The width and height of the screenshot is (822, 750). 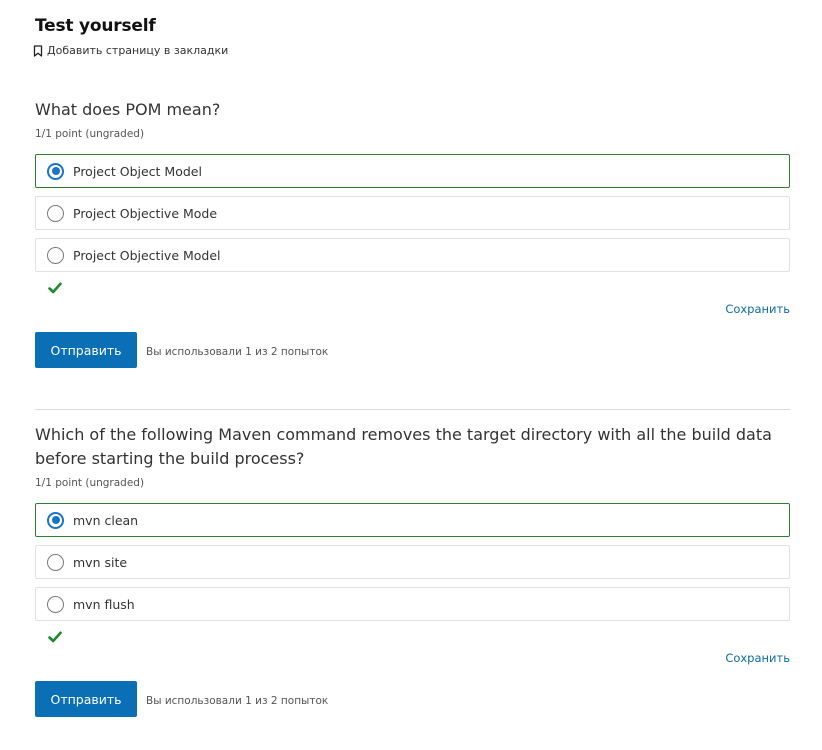 I want to click on bookmark-link: Добавить страницу в закладки, so click(x=130, y=50).